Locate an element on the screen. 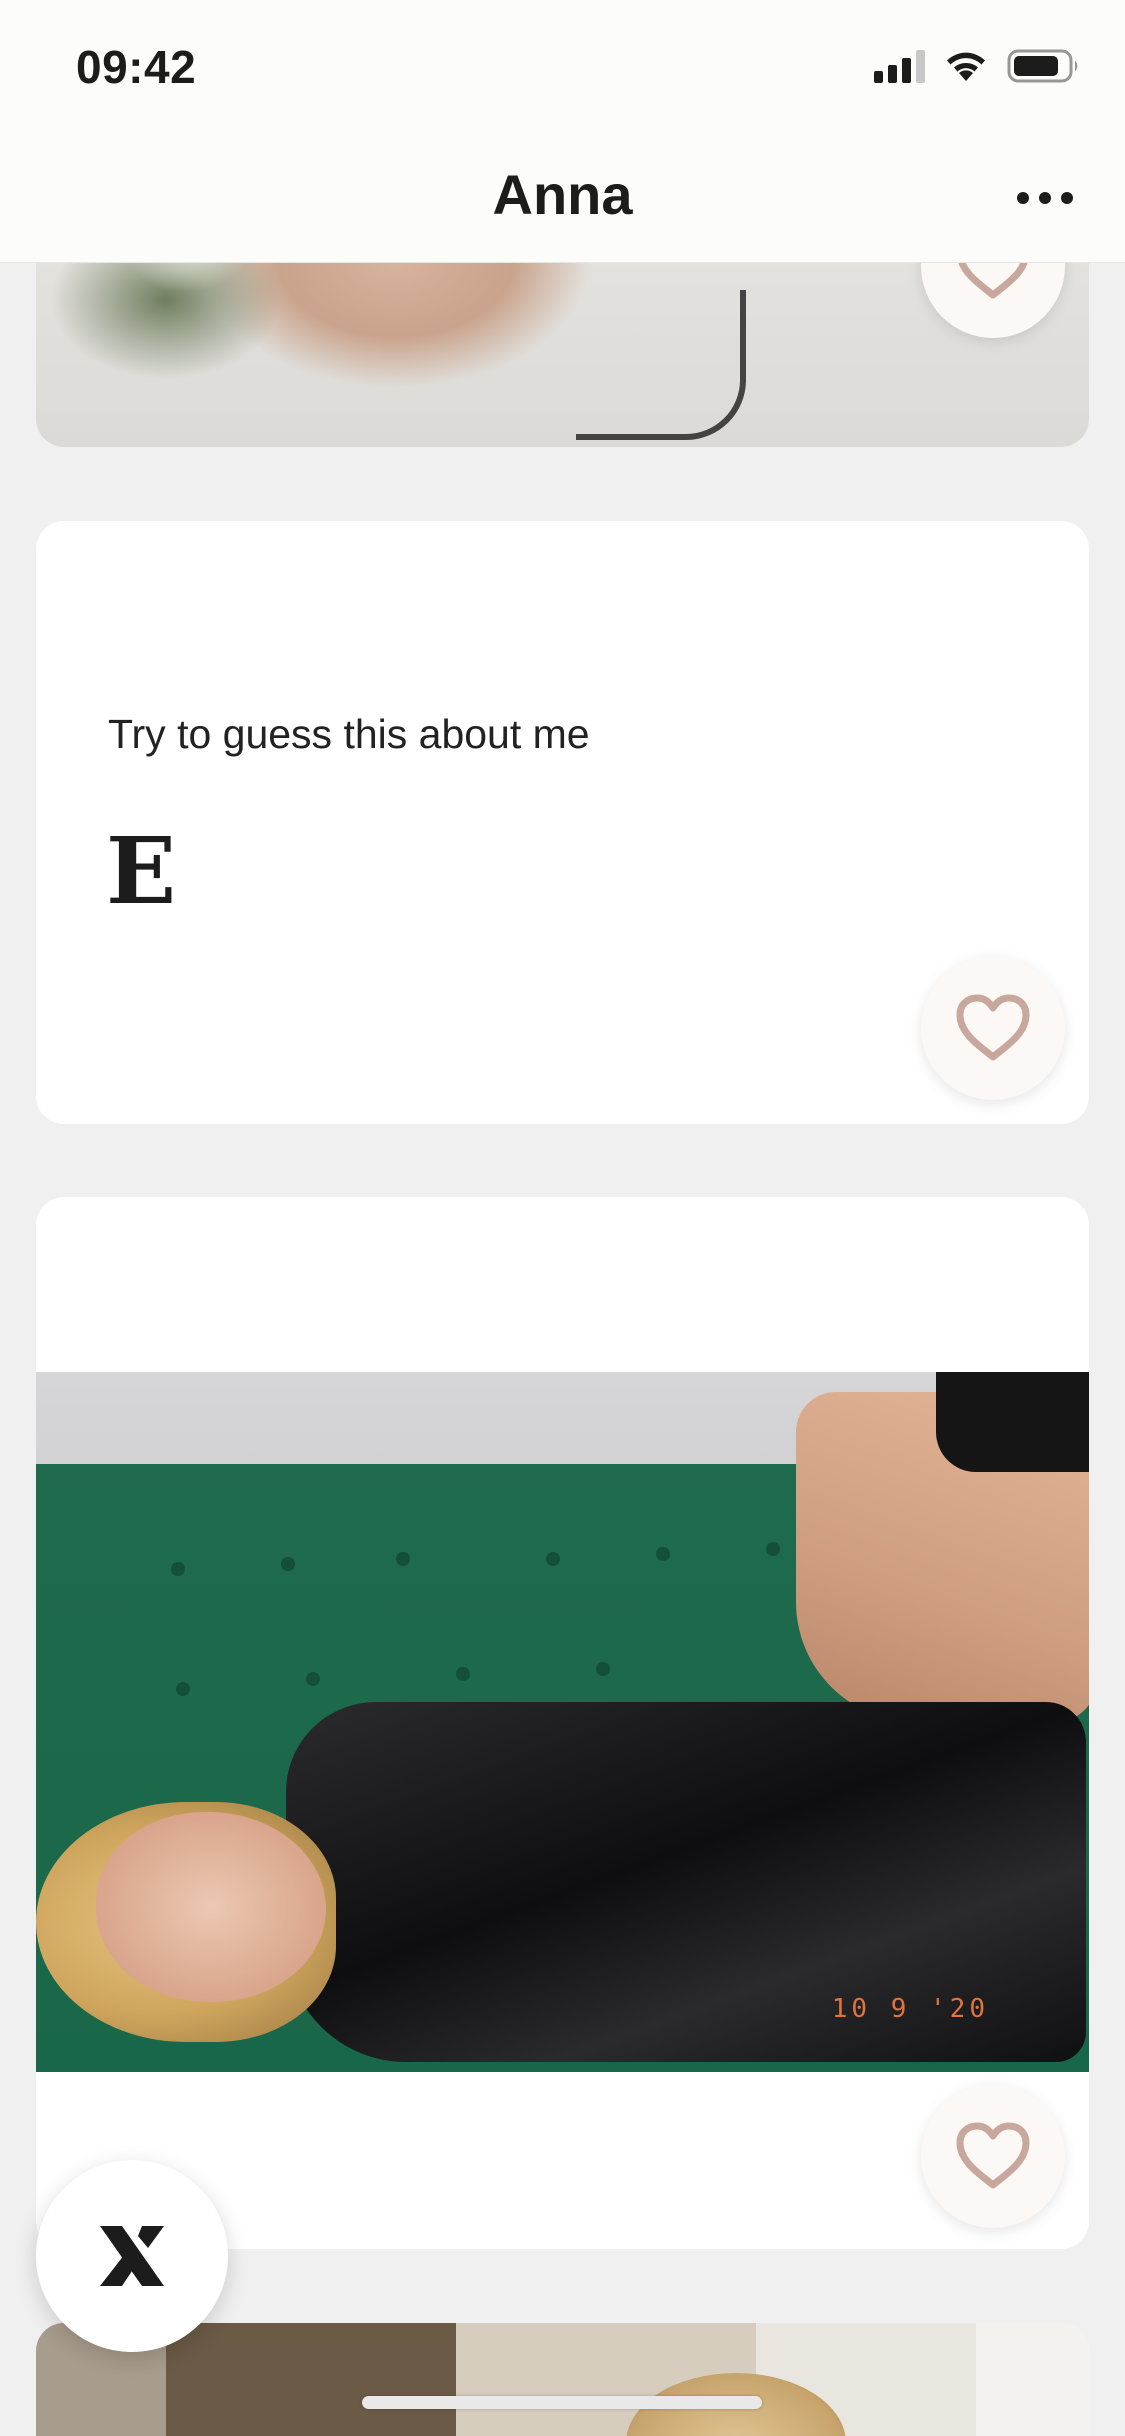 This screenshot has height=2436, width=1125. pass-button is located at coordinates (132, 2256).